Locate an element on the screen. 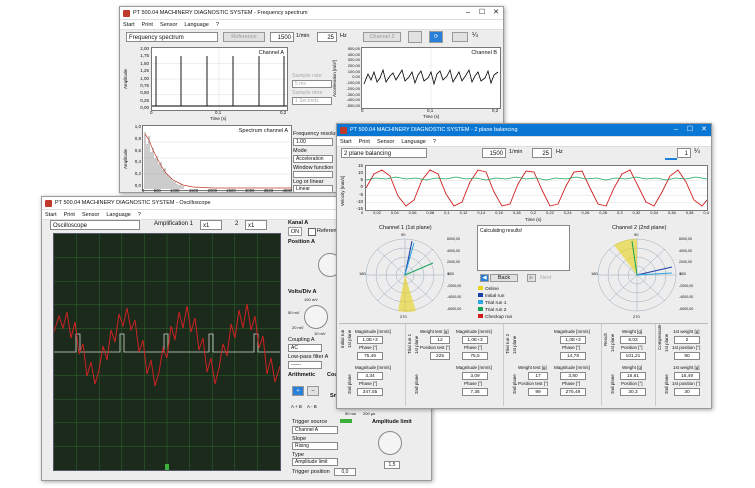 This screenshot has width=755, height=488. trial2-position: 99 is located at coordinates (538, 392).